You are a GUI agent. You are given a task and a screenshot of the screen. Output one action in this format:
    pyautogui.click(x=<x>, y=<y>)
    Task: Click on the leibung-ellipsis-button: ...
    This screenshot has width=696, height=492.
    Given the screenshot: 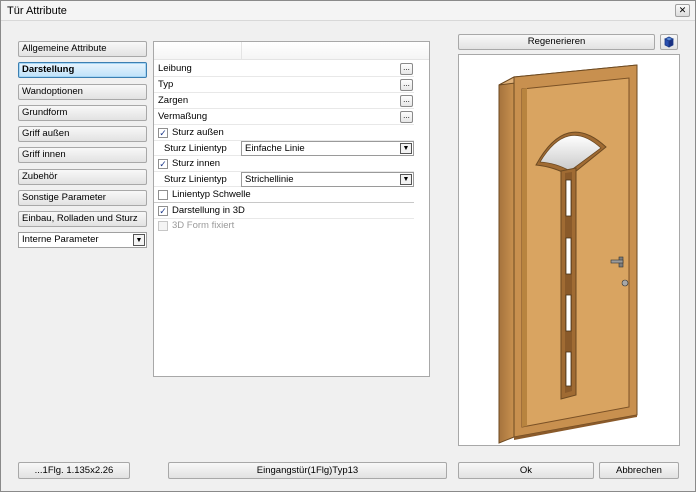 What is the action you would take?
    pyautogui.click(x=406, y=69)
    